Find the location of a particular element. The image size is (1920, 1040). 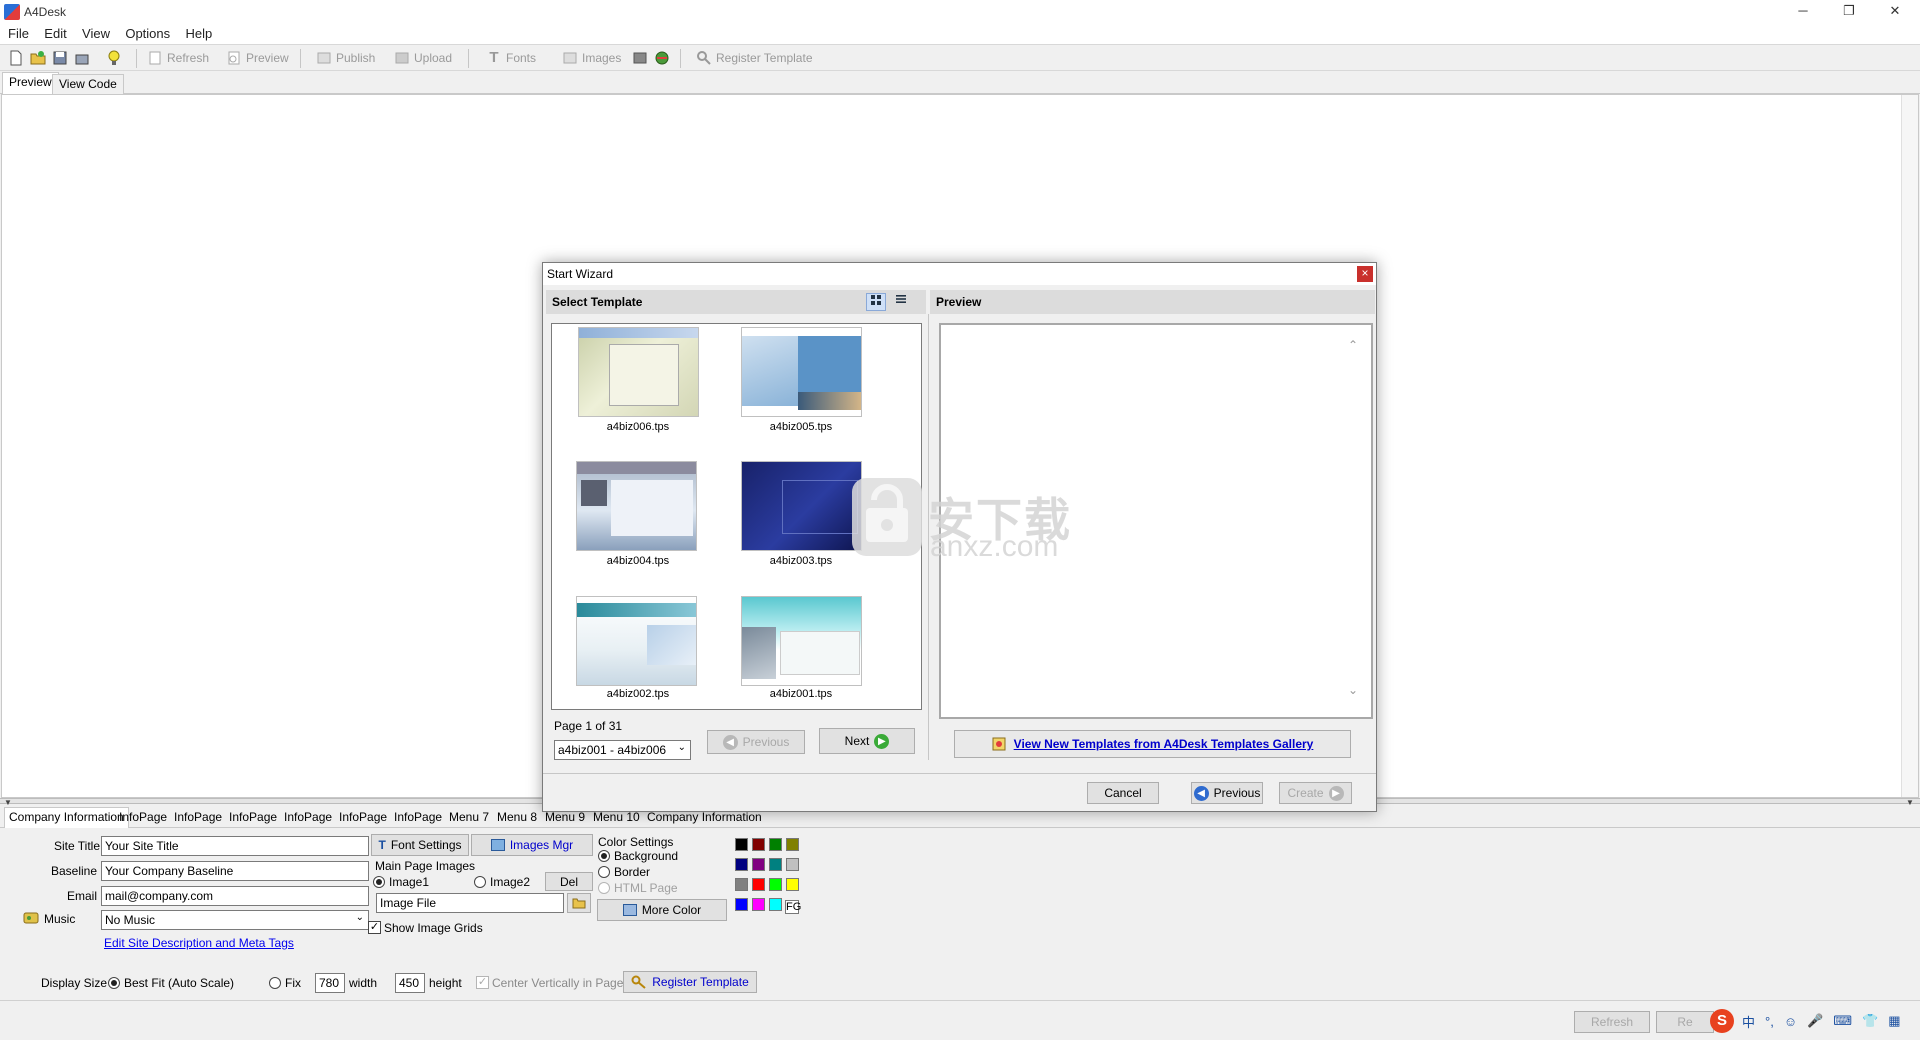

width-input is located at coordinates (330, 983).